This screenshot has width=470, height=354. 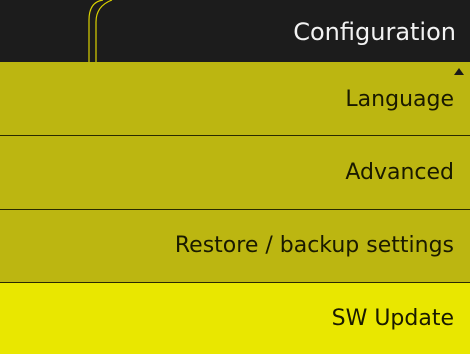 I want to click on scroll-up-arrow-icon, so click(x=459, y=71).